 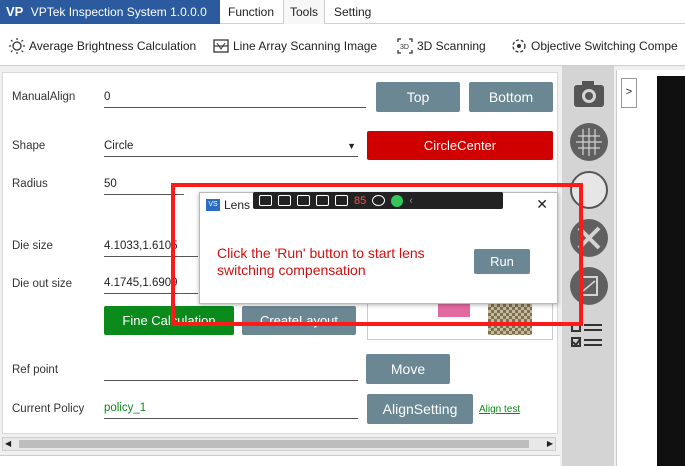 What do you see at coordinates (29, 146) in the screenshot?
I see `shape-label: Shape` at bounding box center [29, 146].